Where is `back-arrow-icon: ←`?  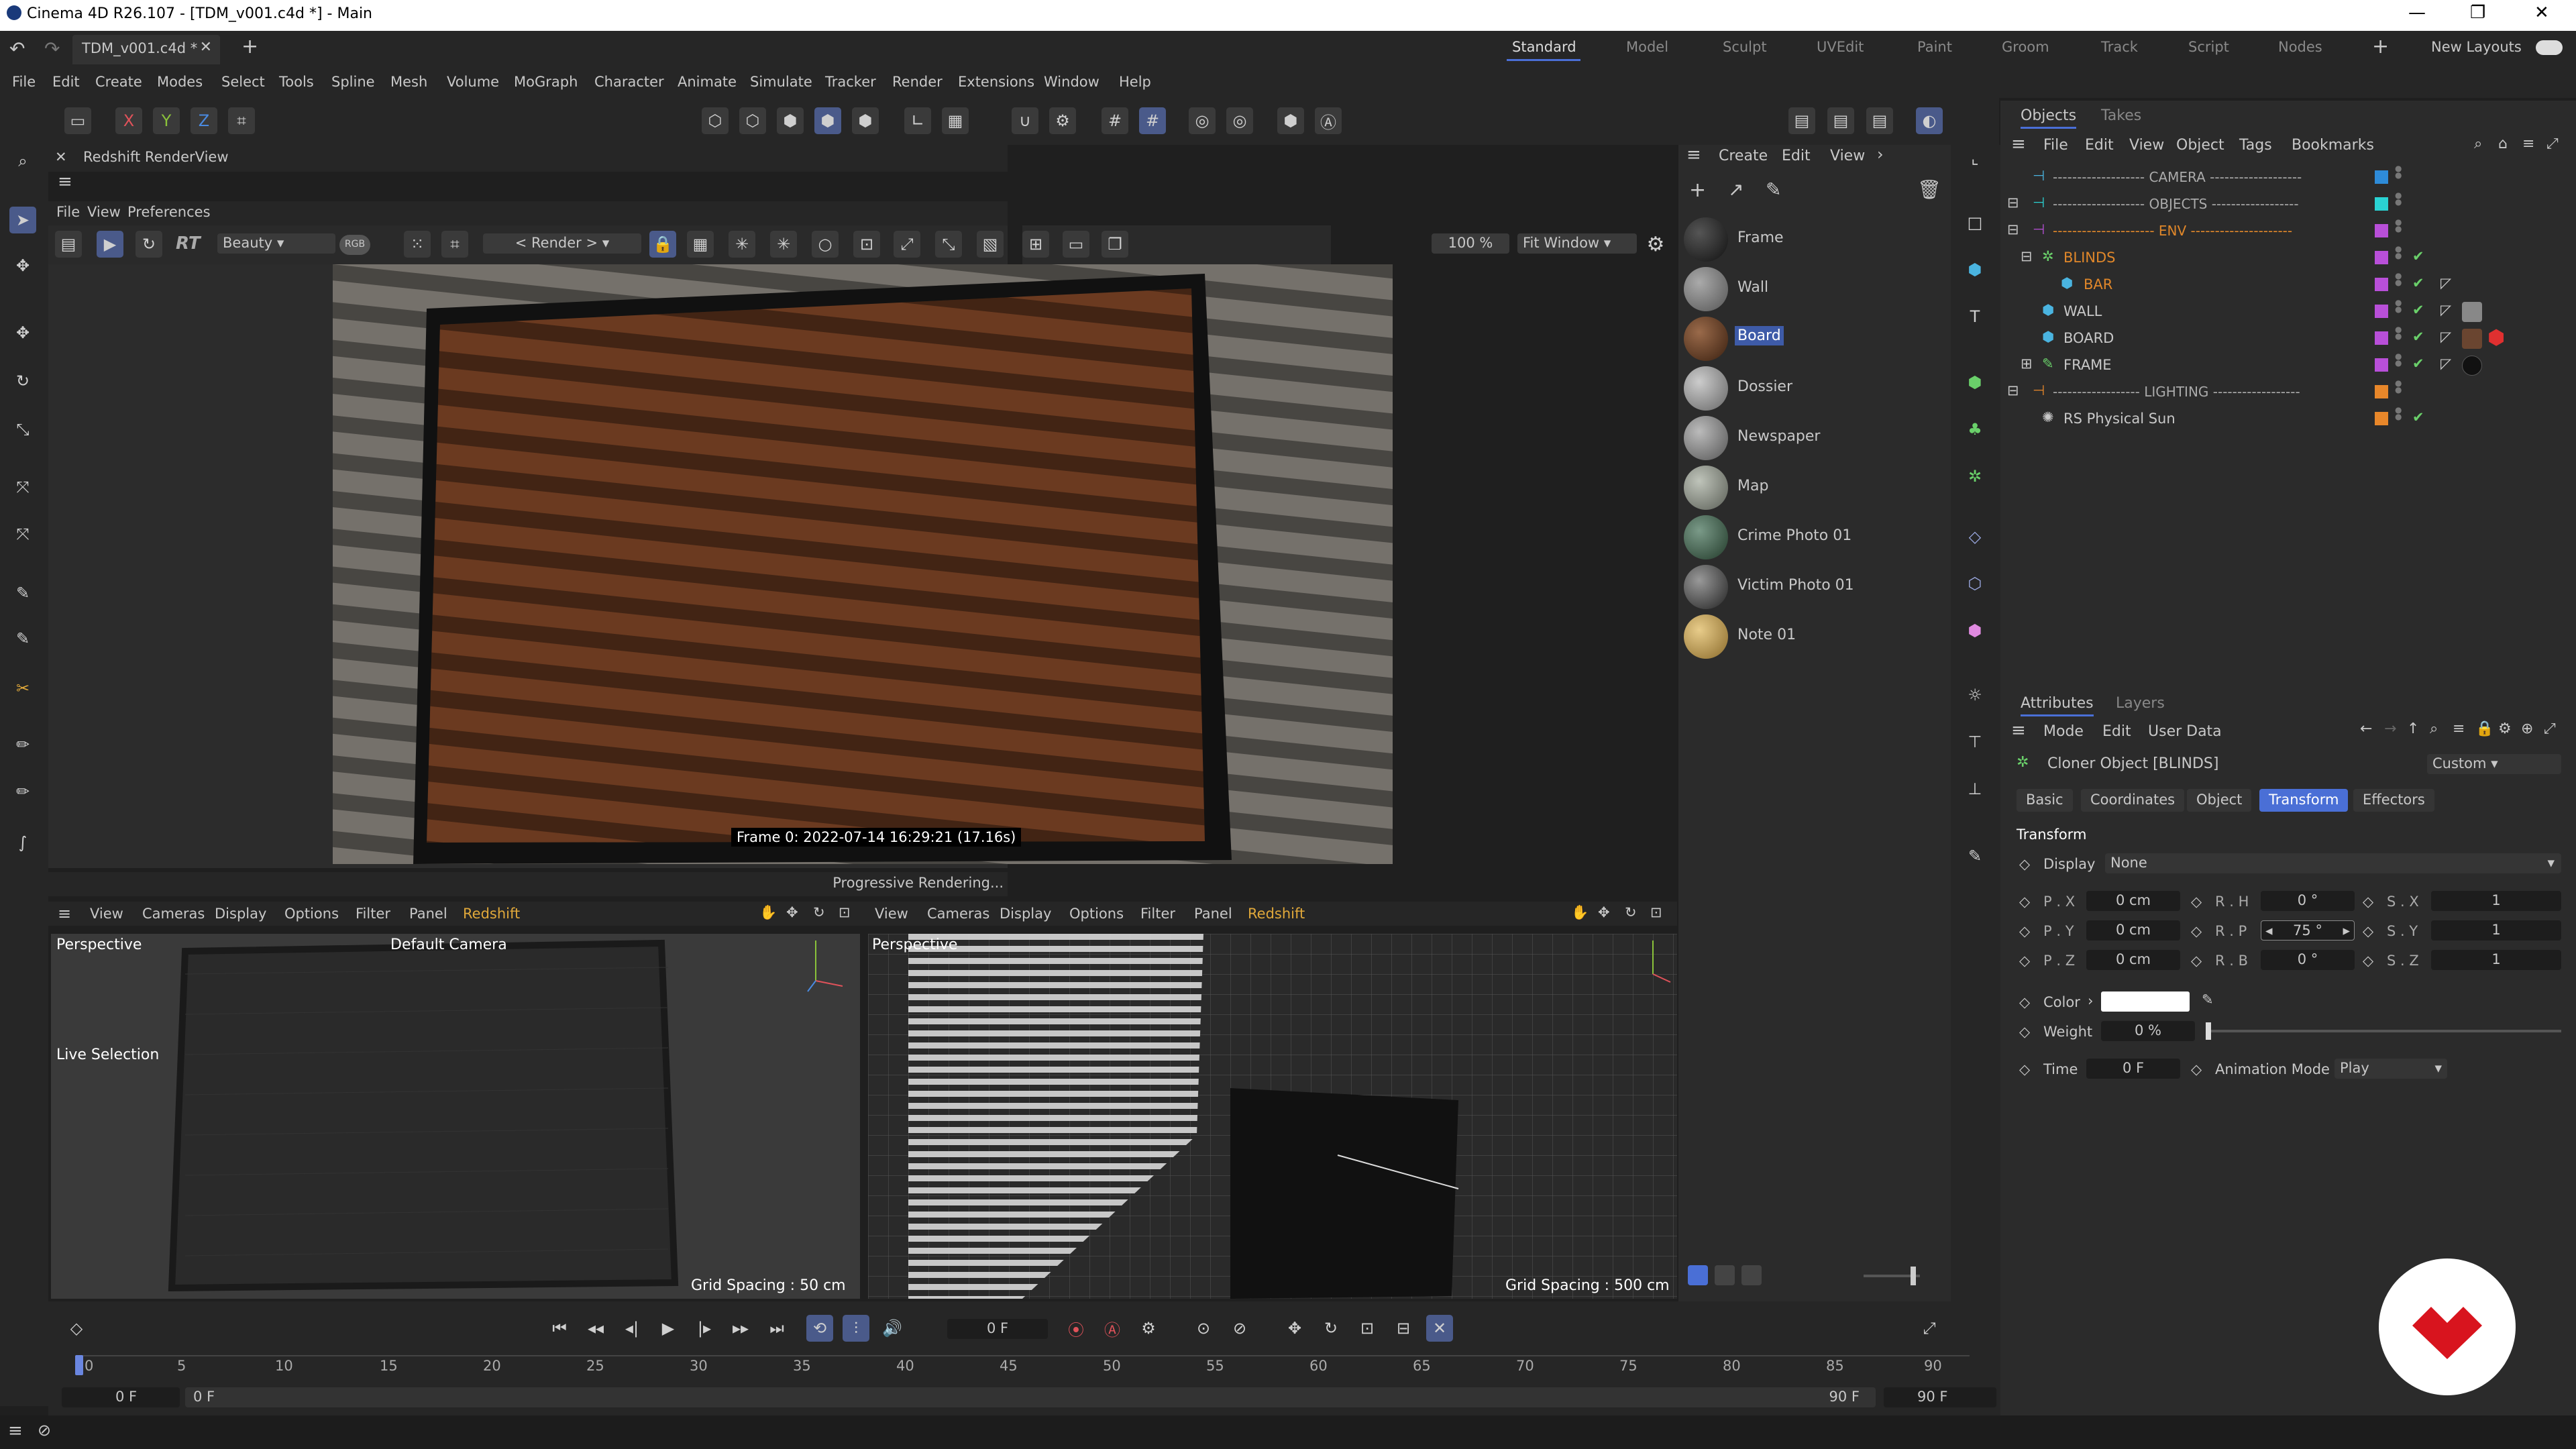
back-arrow-icon: ← is located at coordinates (2366, 728).